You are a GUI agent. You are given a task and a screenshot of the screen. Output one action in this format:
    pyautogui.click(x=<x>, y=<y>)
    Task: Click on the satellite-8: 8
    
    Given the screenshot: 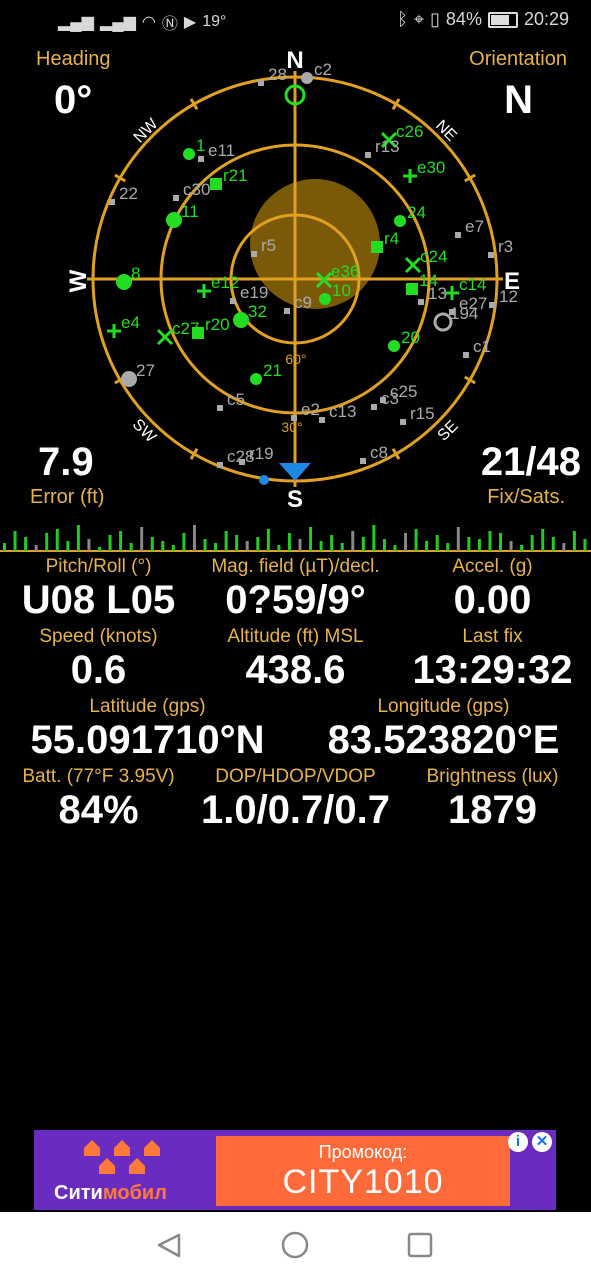 What is the action you would take?
    pyautogui.click(x=128, y=277)
    